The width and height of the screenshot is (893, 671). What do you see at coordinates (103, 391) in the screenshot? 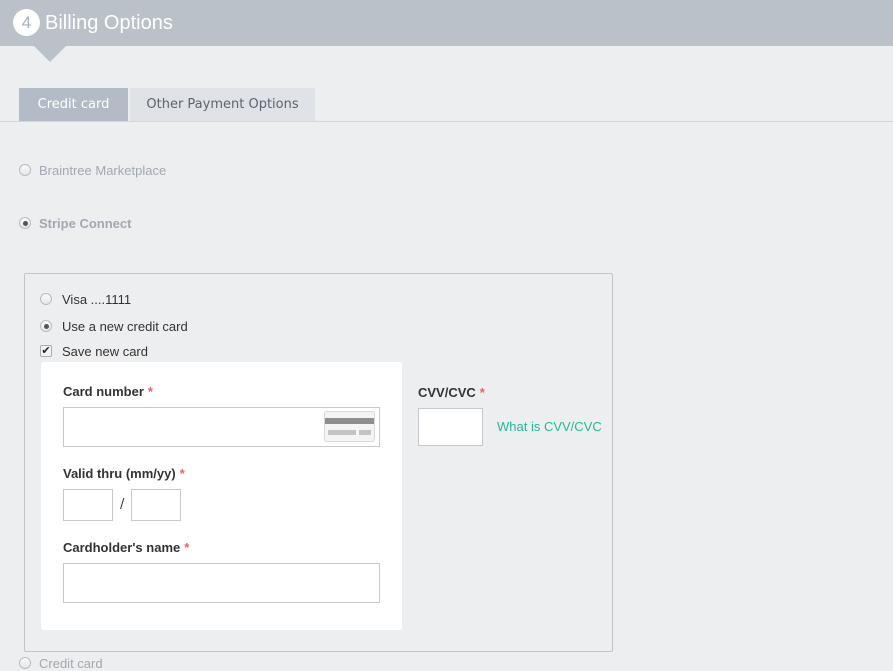
I see `card-number-label-text: Card number` at bounding box center [103, 391].